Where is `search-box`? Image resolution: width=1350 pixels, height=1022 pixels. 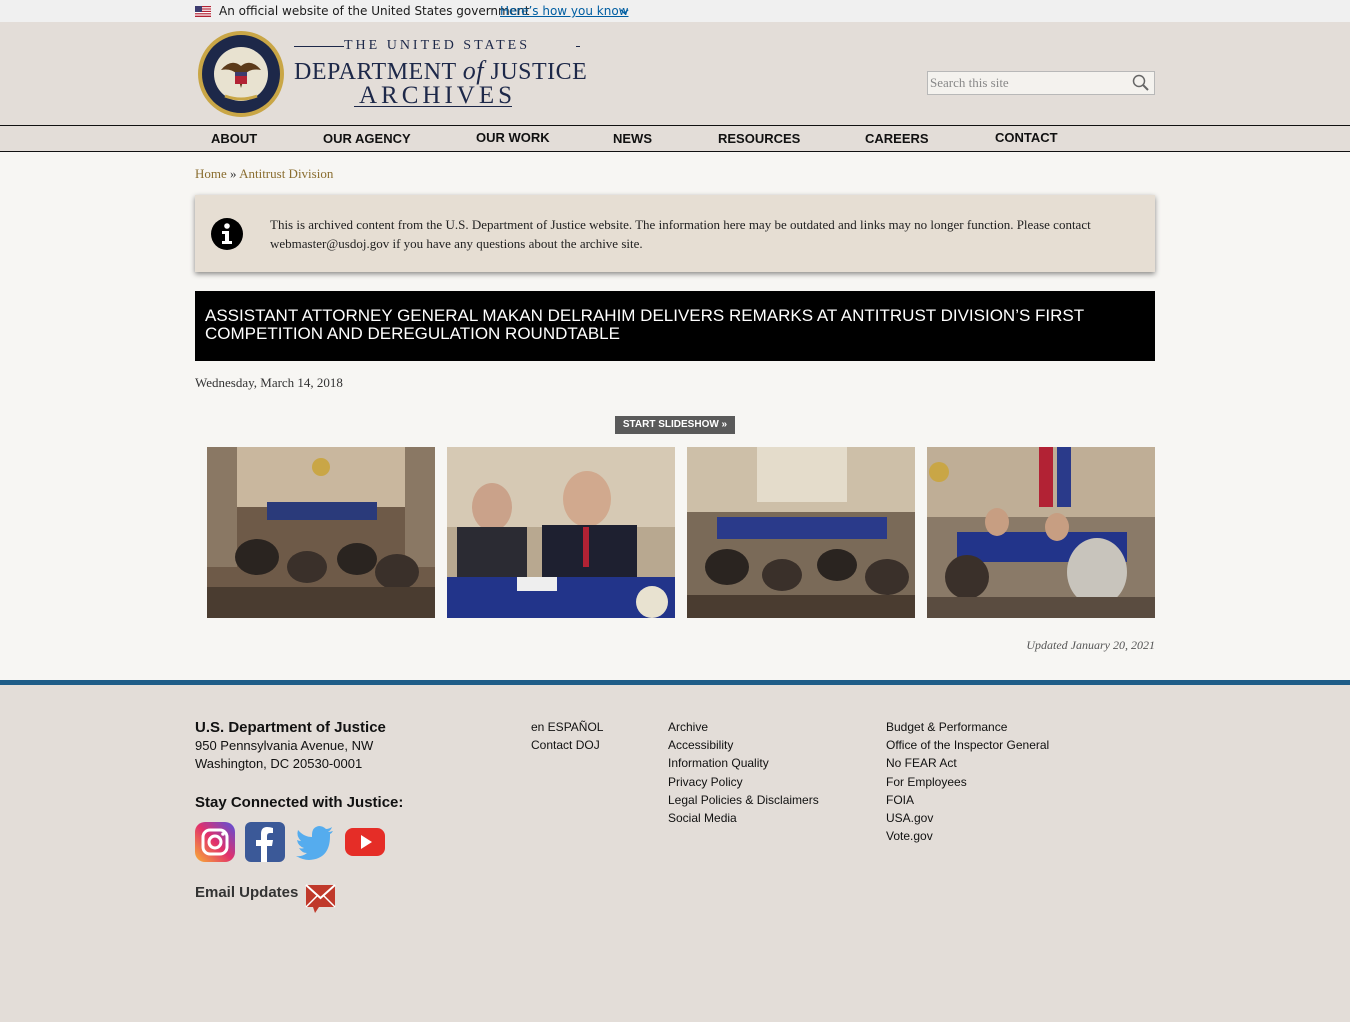
search-box is located at coordinates (1041, 83).